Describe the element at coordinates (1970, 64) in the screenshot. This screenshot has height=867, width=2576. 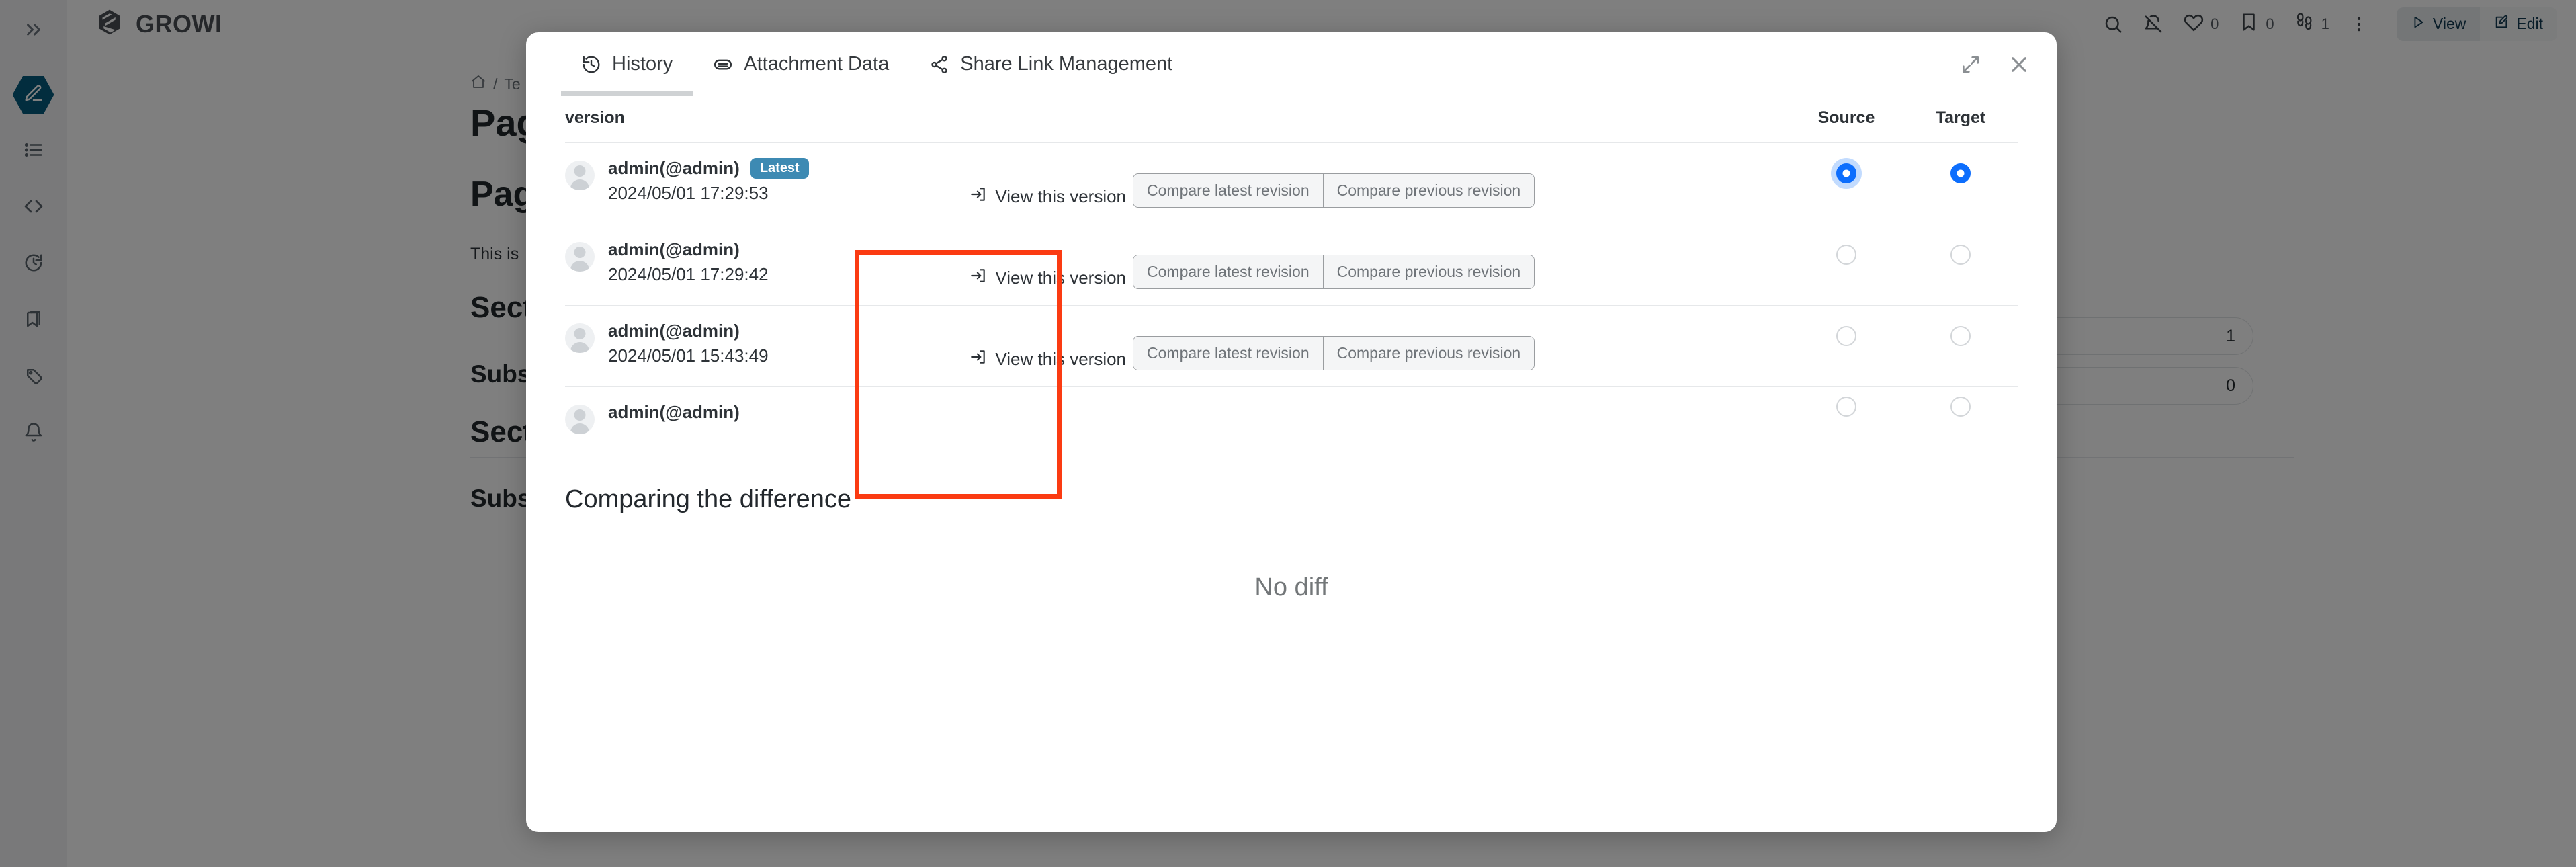
I see `expand-modal-icon` at that location.